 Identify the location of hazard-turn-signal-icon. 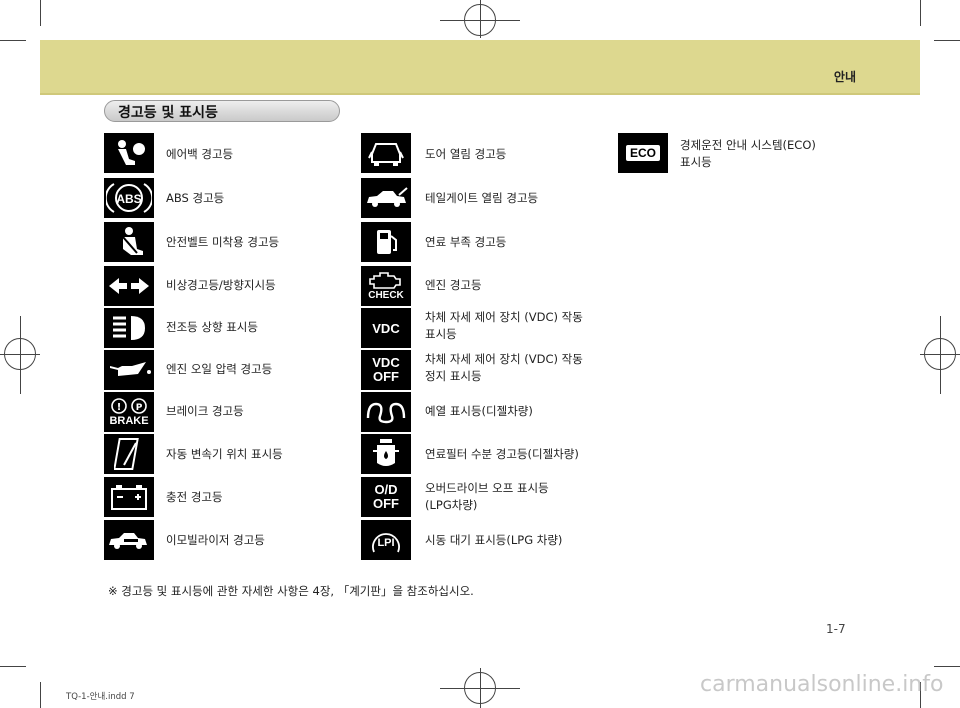
(129, 286).